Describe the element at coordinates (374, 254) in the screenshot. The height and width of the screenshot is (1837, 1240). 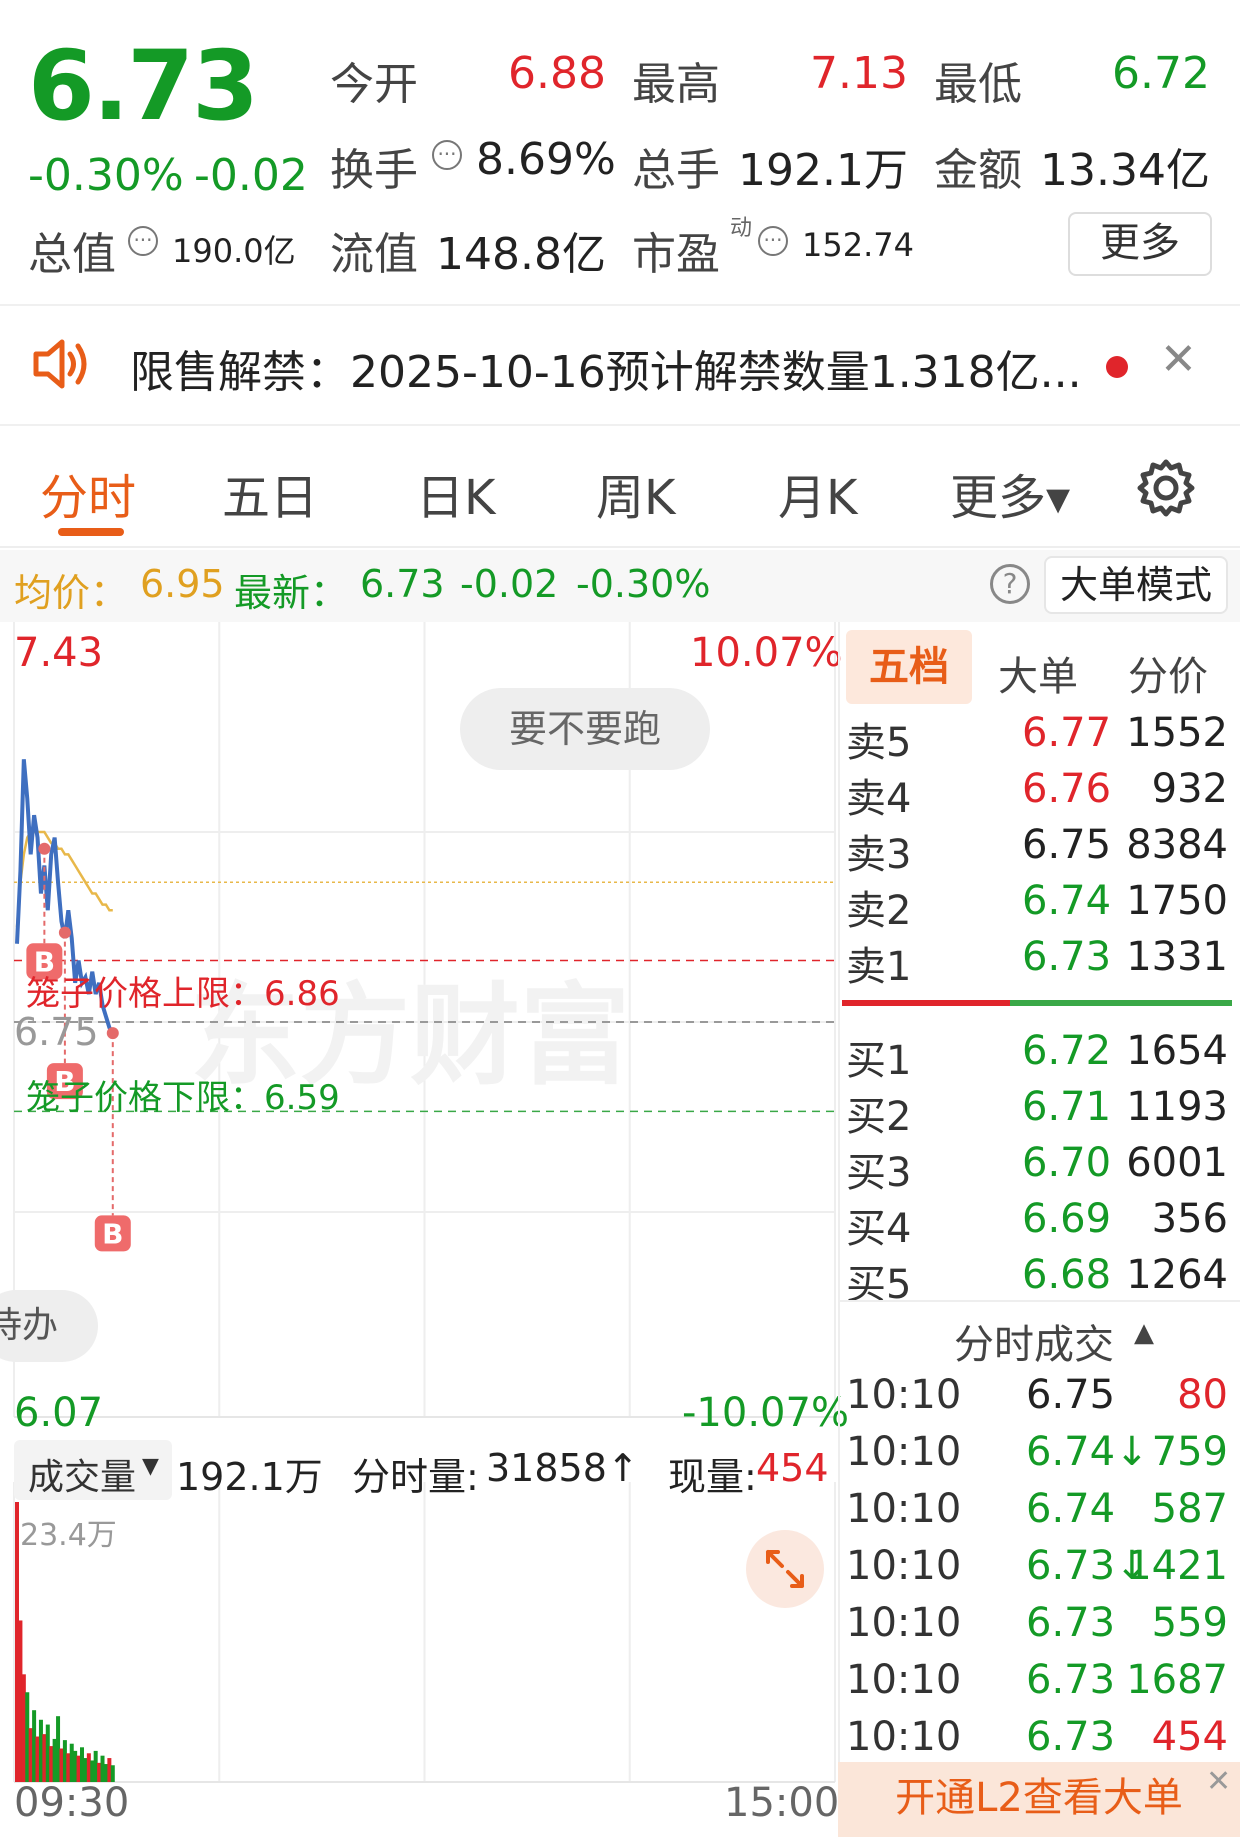
I see `float-label: 流值` at that location.